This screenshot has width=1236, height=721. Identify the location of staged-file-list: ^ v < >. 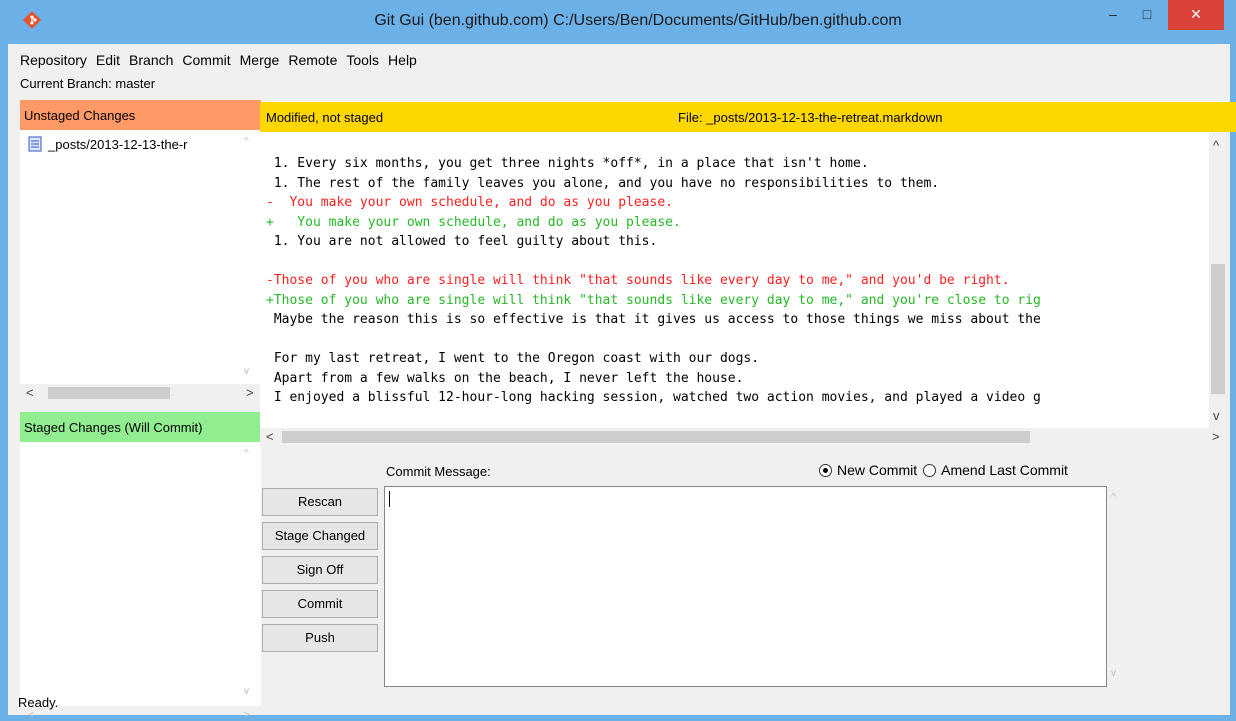
(140, 581).